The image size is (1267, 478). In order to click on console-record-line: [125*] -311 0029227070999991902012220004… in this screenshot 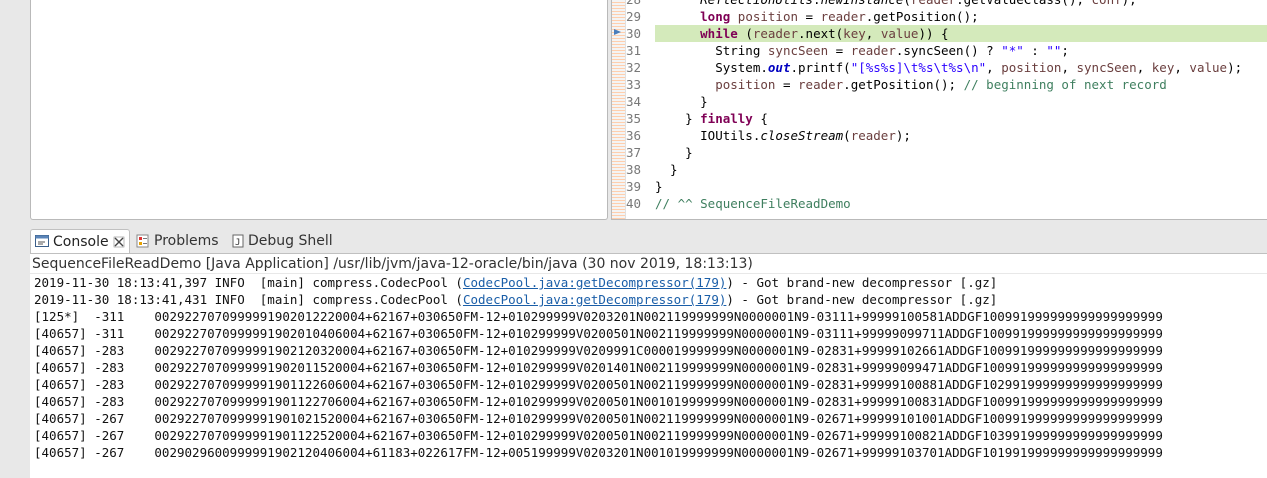, I will do `click(598, 316)`.